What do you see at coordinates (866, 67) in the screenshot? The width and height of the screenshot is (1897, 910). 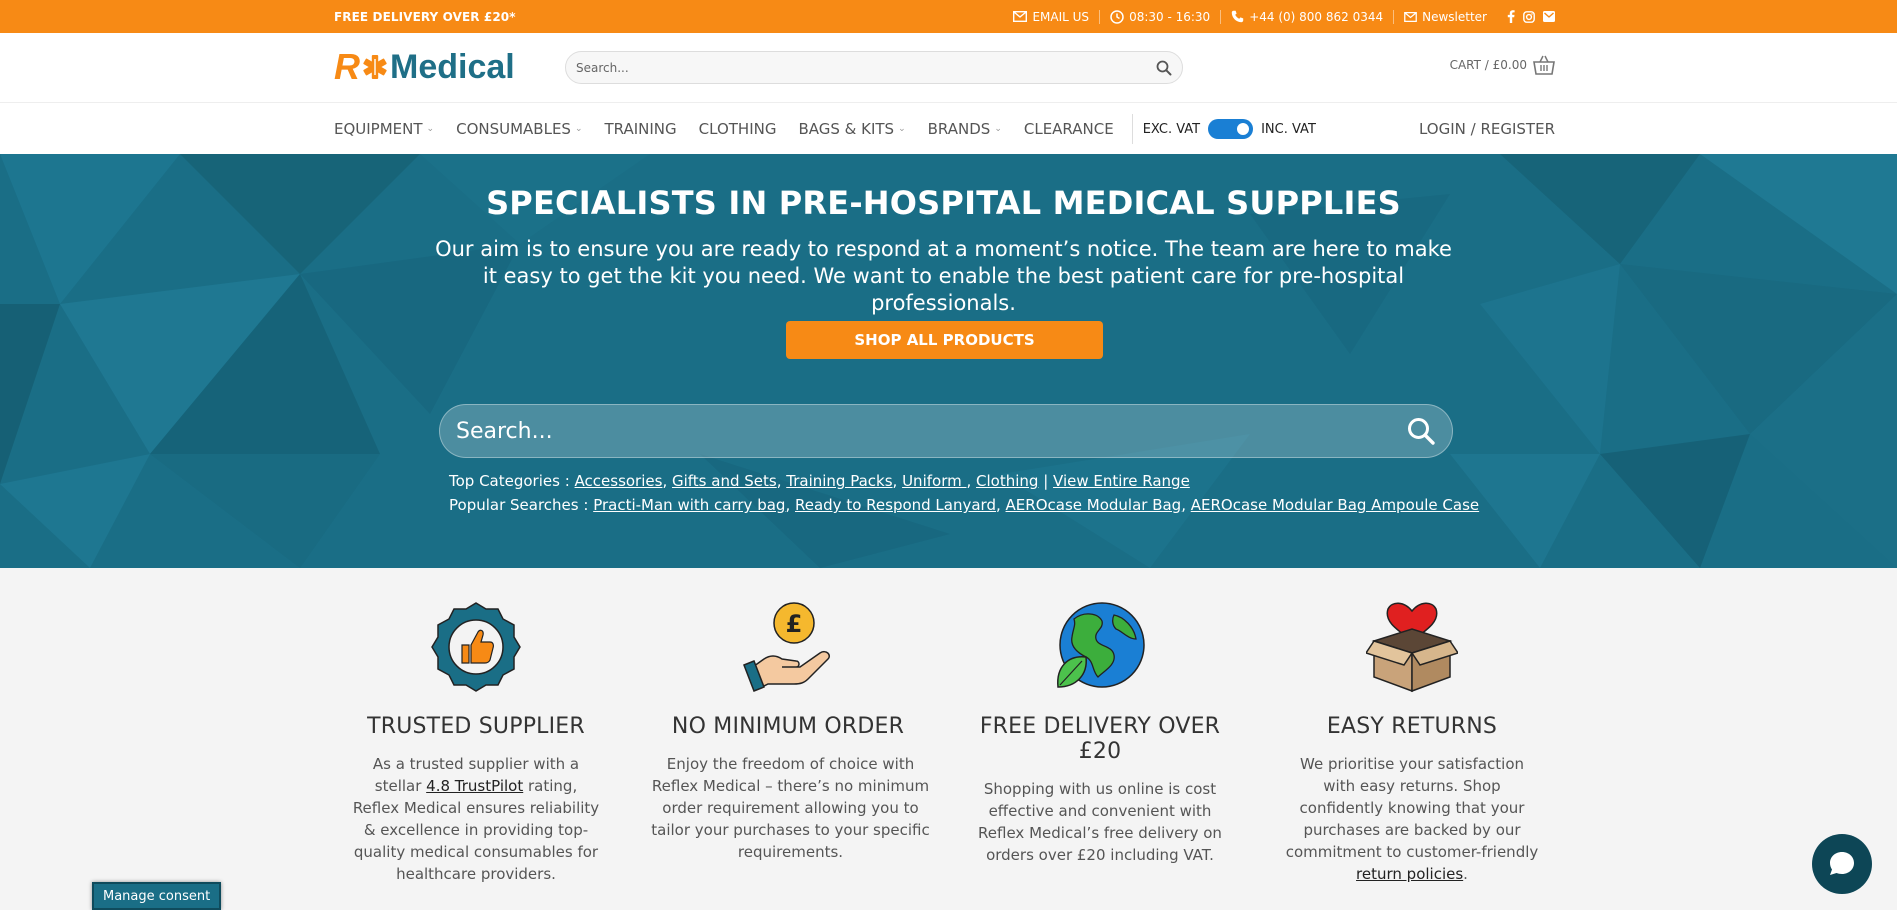 I see `header-search-input` at bounding box center [866, 67].